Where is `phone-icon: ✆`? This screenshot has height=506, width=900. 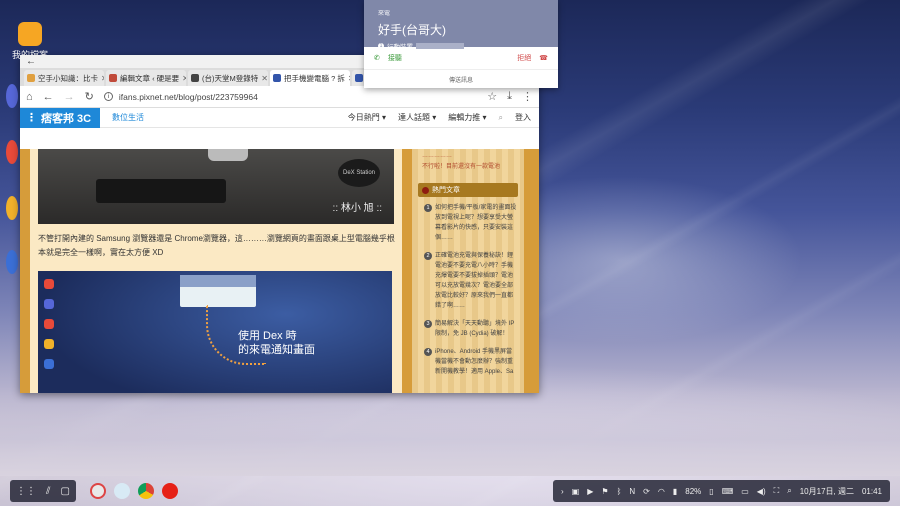
phone-icon: ✆ is located at coordinates (377, 58).